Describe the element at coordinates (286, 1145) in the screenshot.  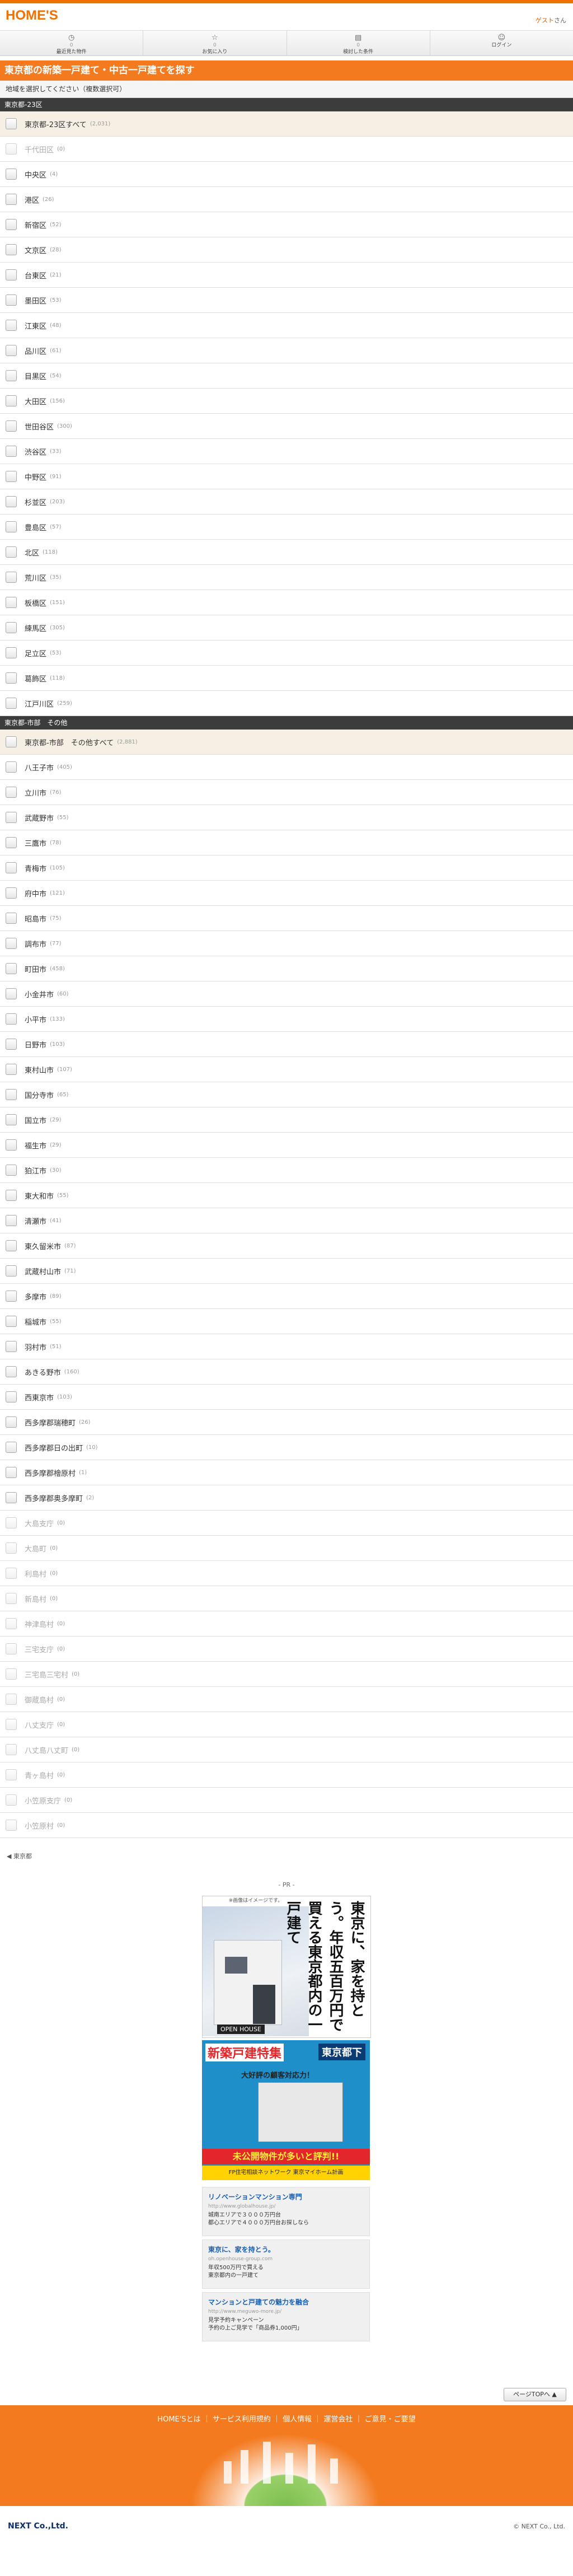
I see `area-row: 福生市 (29)` at that location.